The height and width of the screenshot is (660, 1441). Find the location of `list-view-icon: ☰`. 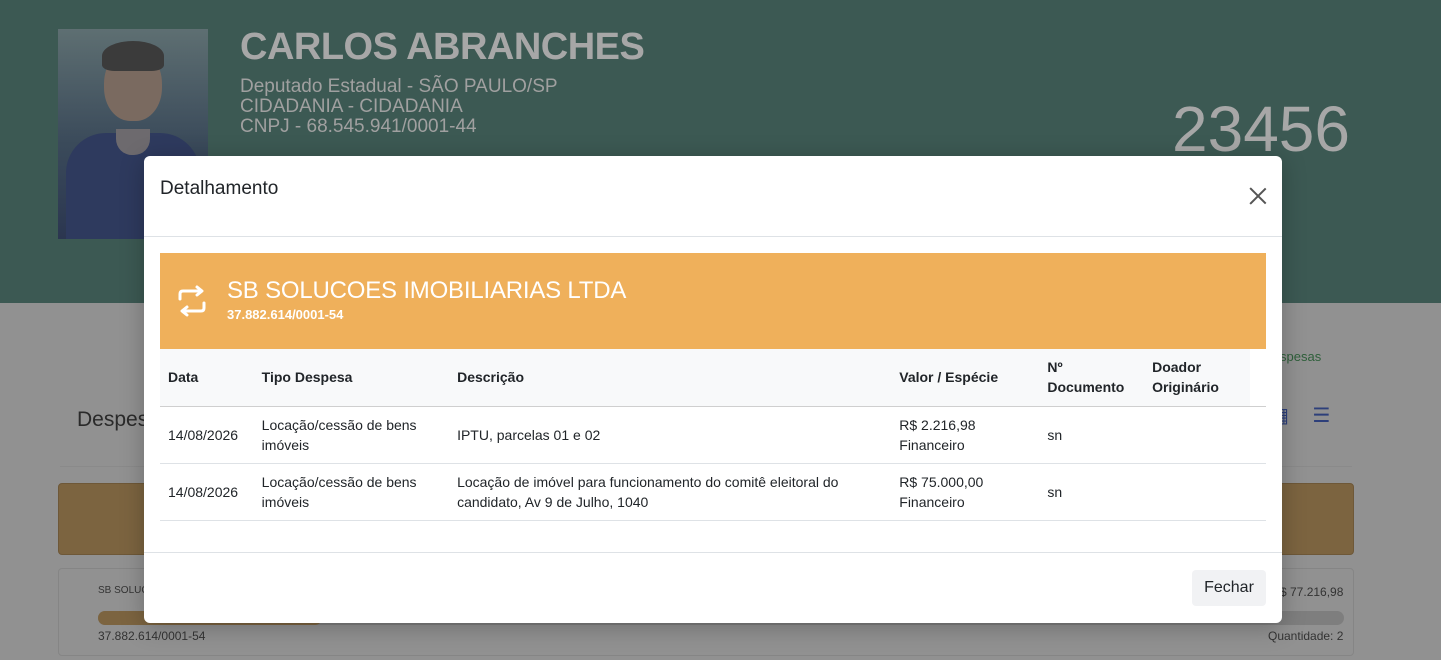

list-view-icon: ☰ is located at coordinates (1321, 416).